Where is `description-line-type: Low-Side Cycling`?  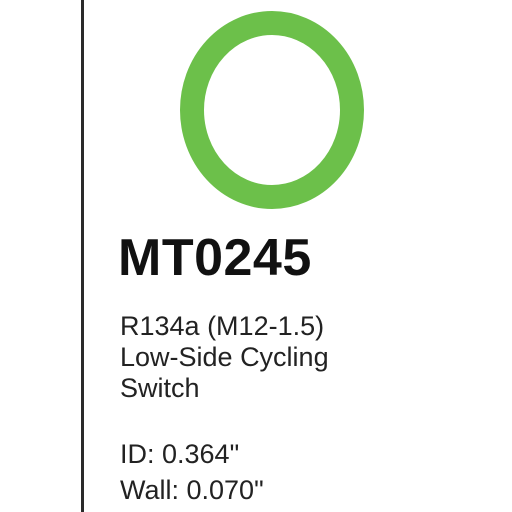
description-line-type: Low-Side Cycling is located at coordinates (224, 357).